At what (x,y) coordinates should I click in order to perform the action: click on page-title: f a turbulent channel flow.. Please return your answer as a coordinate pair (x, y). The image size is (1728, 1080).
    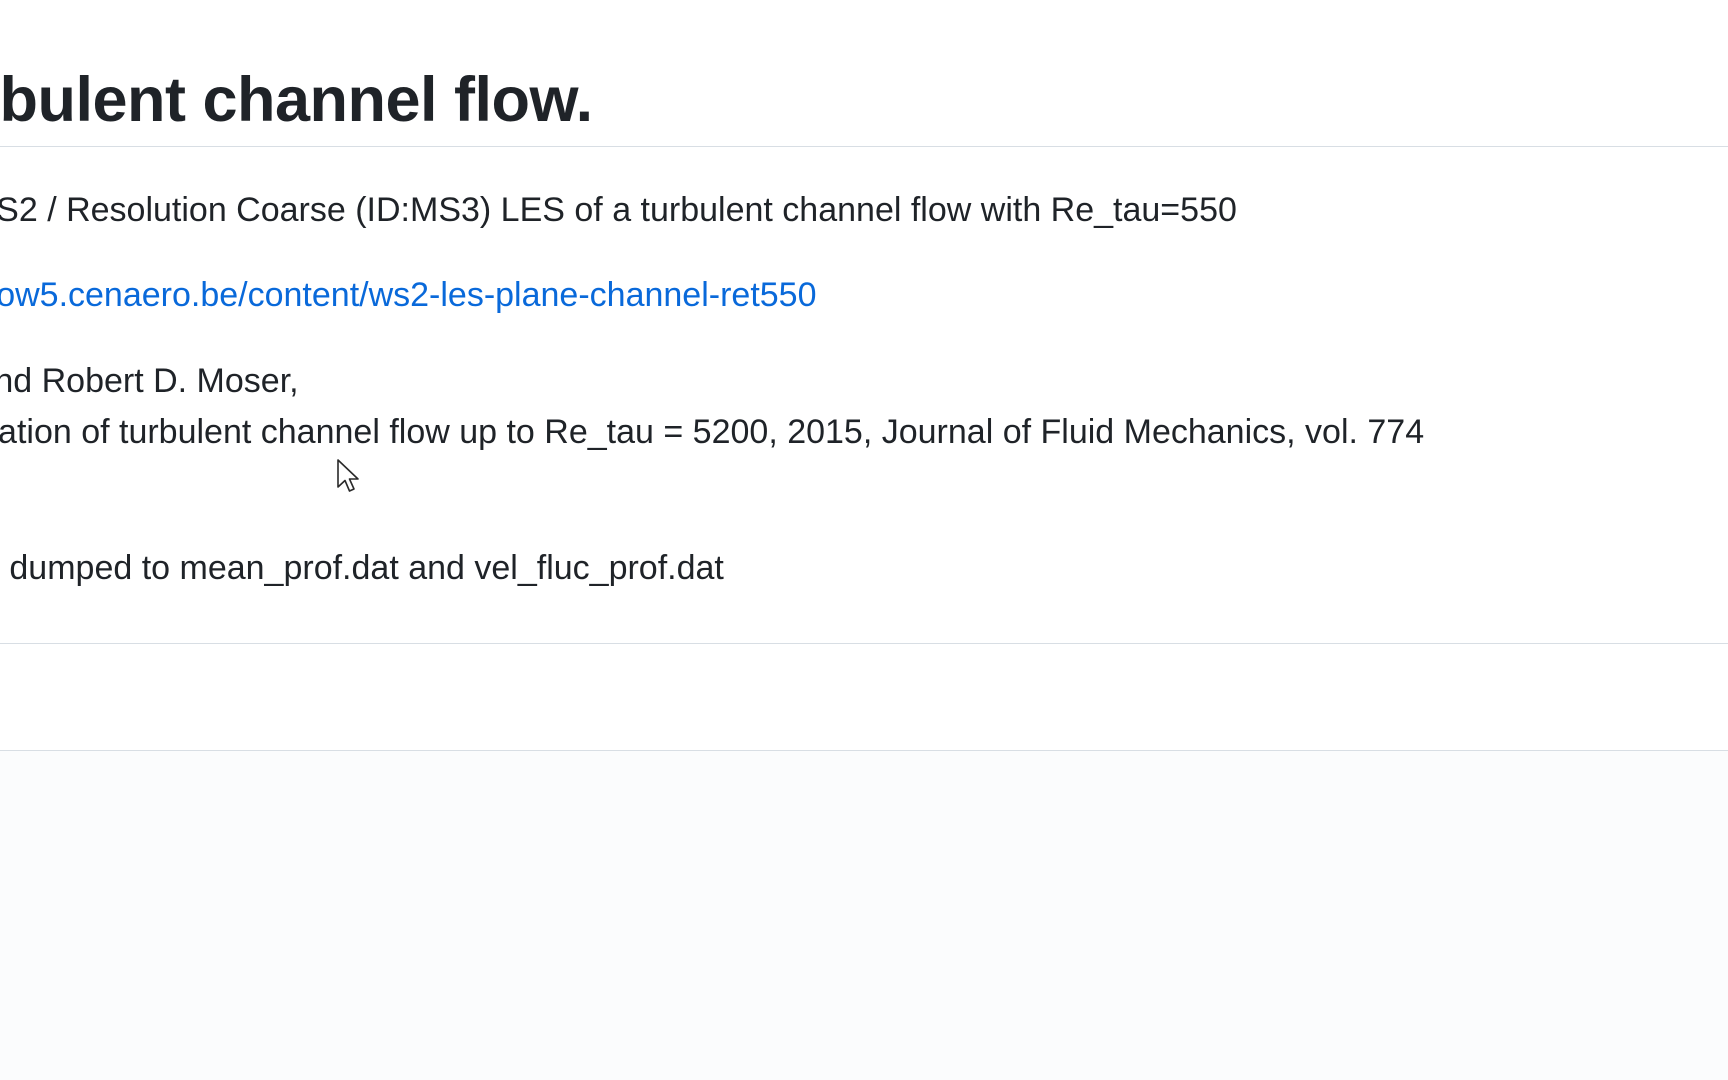
    Looking at the image, I should click on (296, 100).